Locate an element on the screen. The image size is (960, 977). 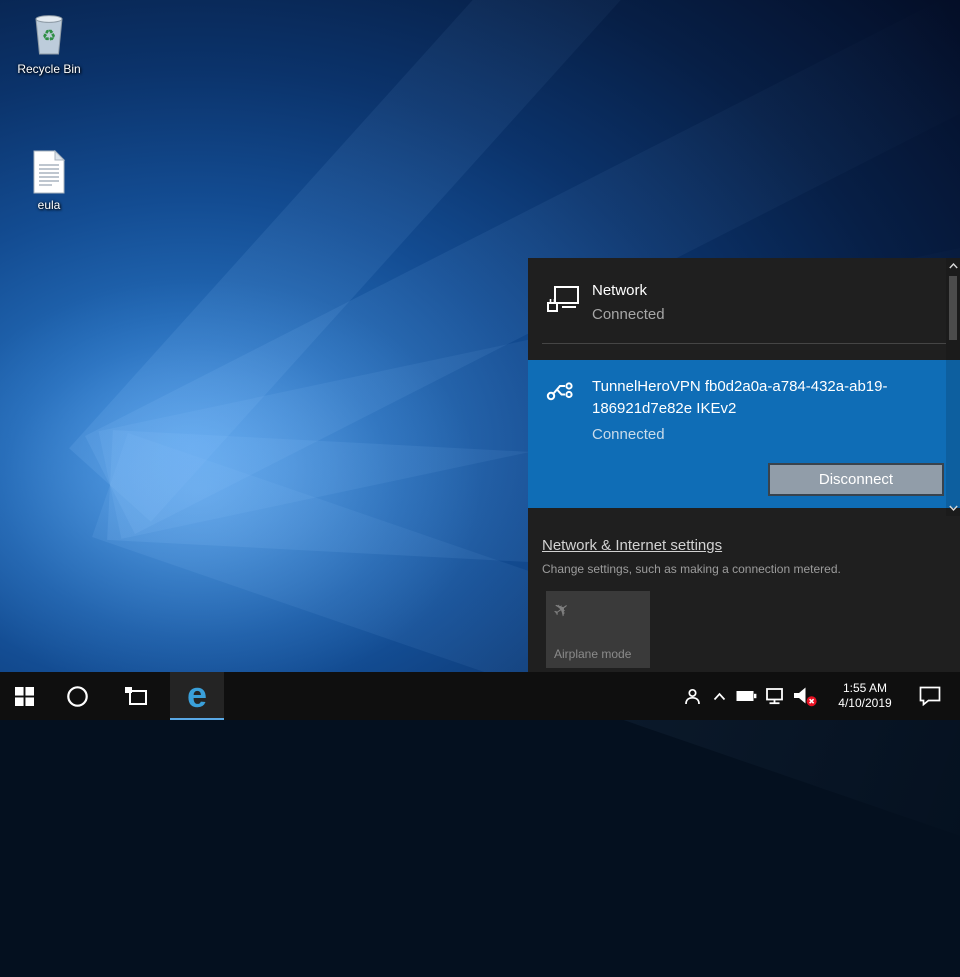
scroll-up-icon is located at coordinates (953, 266).